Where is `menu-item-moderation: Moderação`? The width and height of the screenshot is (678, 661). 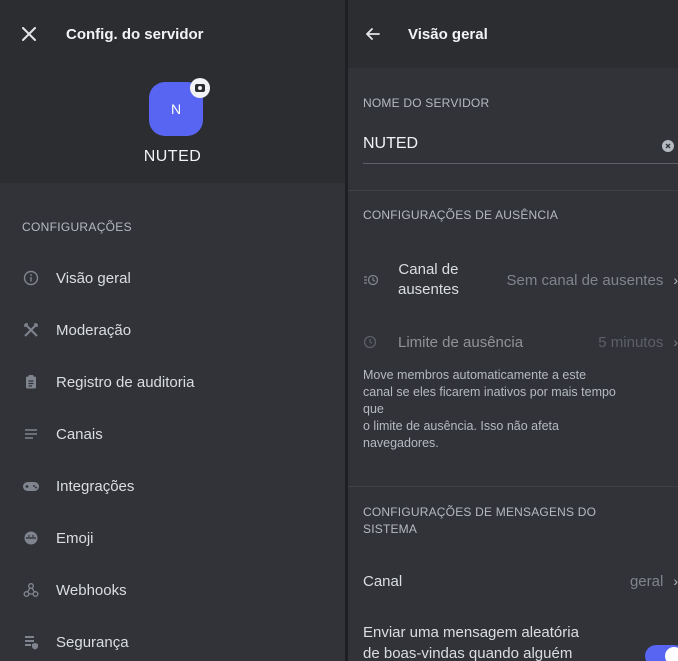
menu-item-moderation: Moderação is located at coordinates (172, 330).